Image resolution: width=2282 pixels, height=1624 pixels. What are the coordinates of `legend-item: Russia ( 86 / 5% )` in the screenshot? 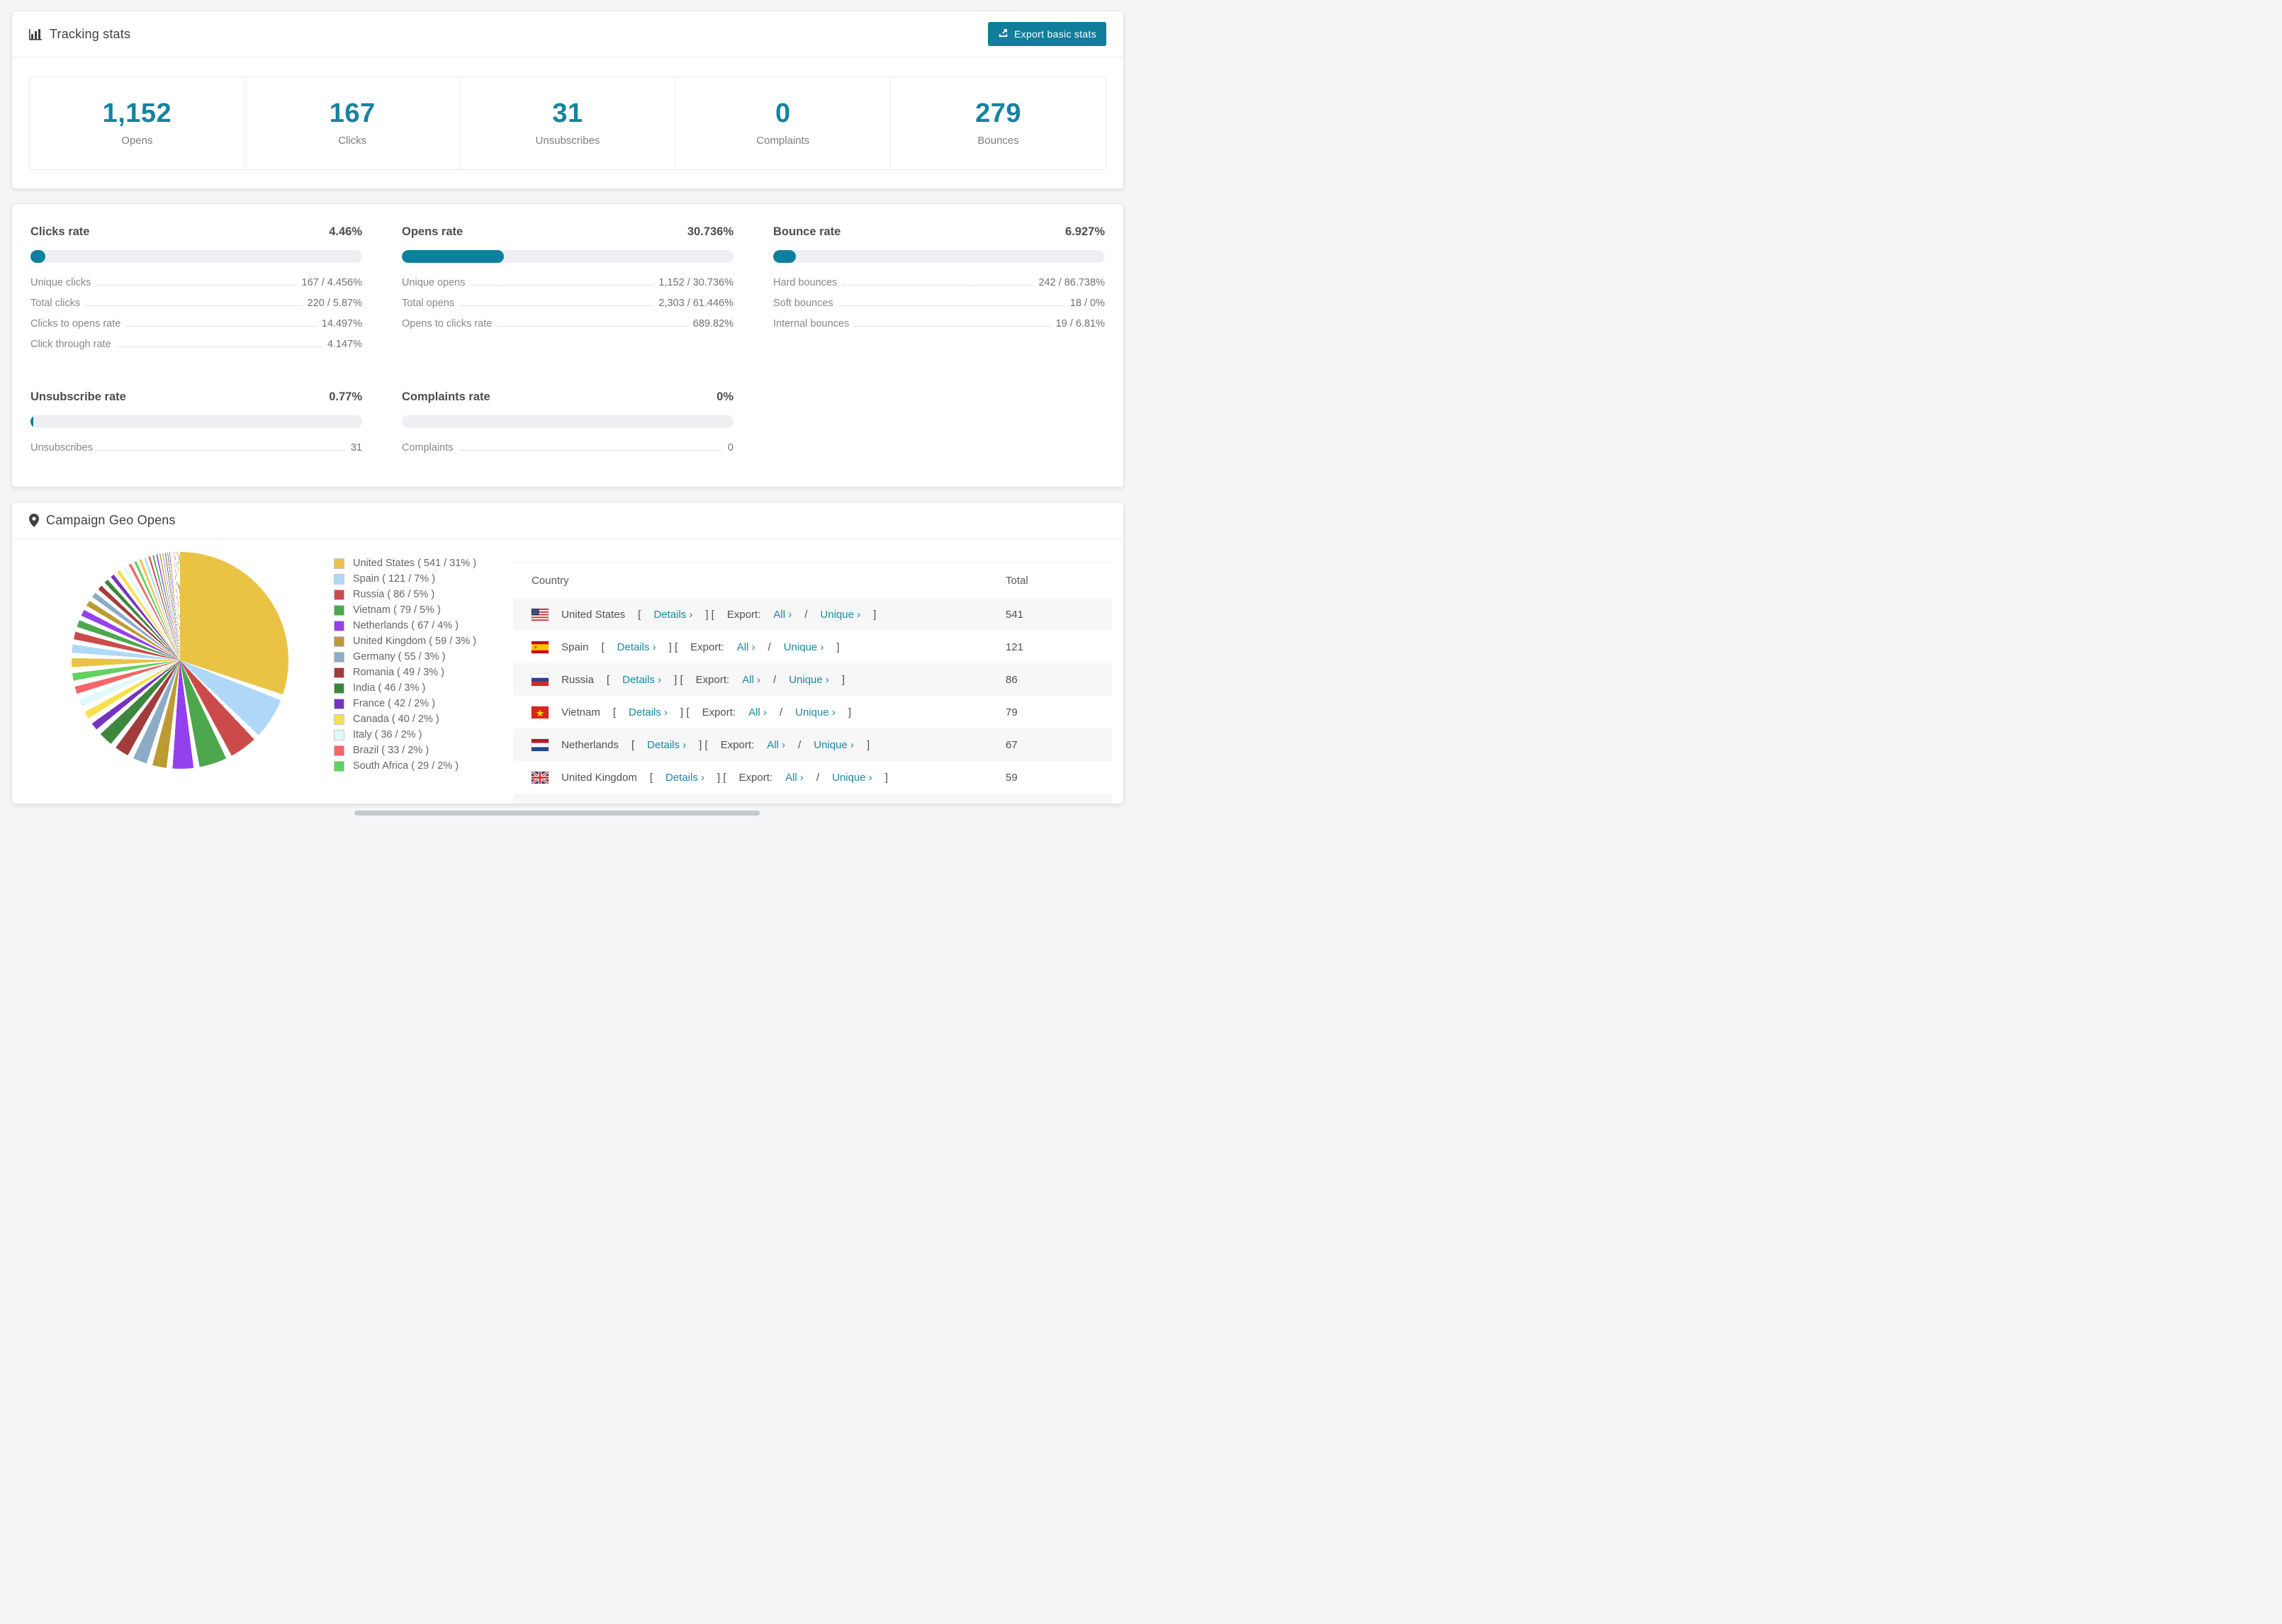 It's located at (405, 594).